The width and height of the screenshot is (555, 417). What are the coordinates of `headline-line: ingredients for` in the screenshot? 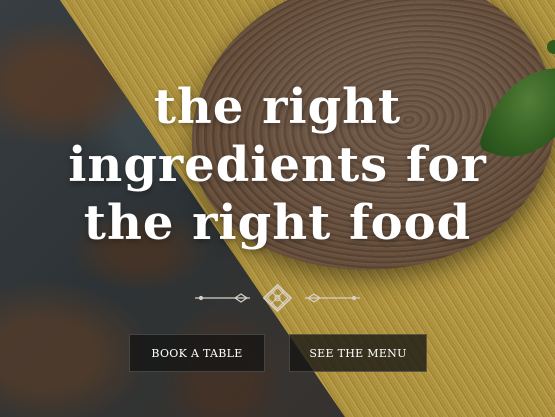 It's located at (277, 165).